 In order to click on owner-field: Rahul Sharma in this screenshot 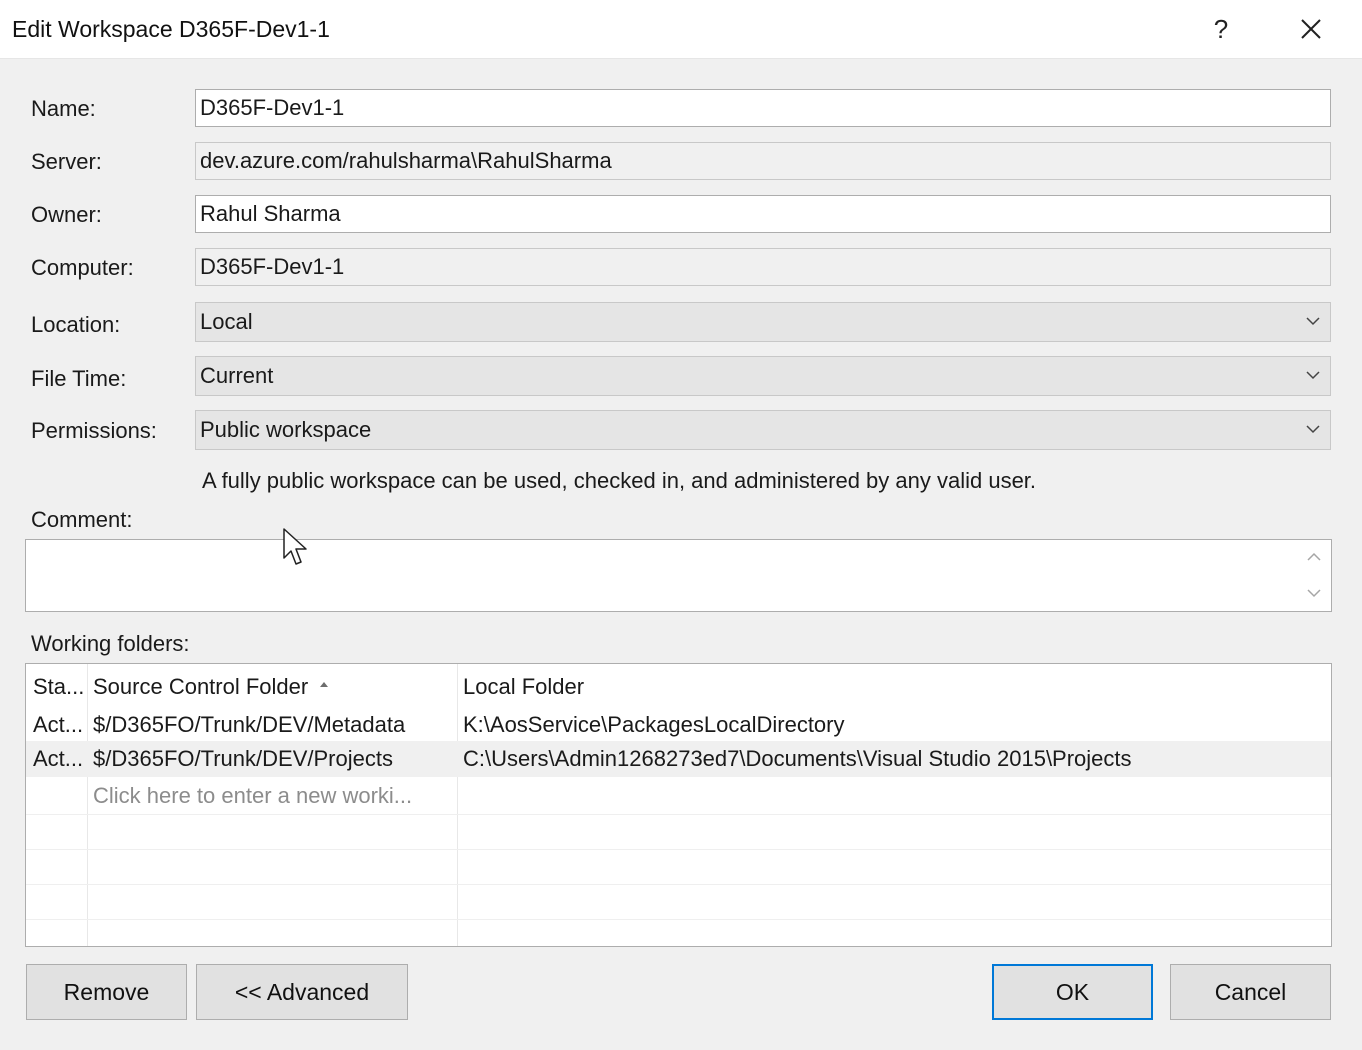, I will do `click(763, 214)`.